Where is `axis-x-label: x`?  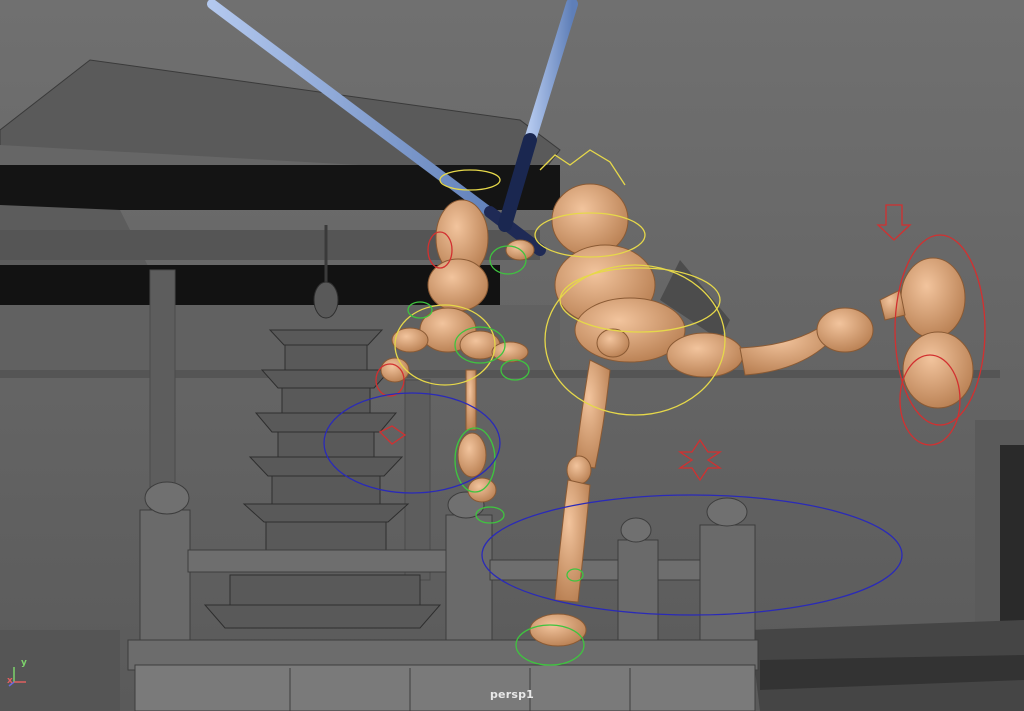
axis-x-label: x is located at coordinates (10, 681).